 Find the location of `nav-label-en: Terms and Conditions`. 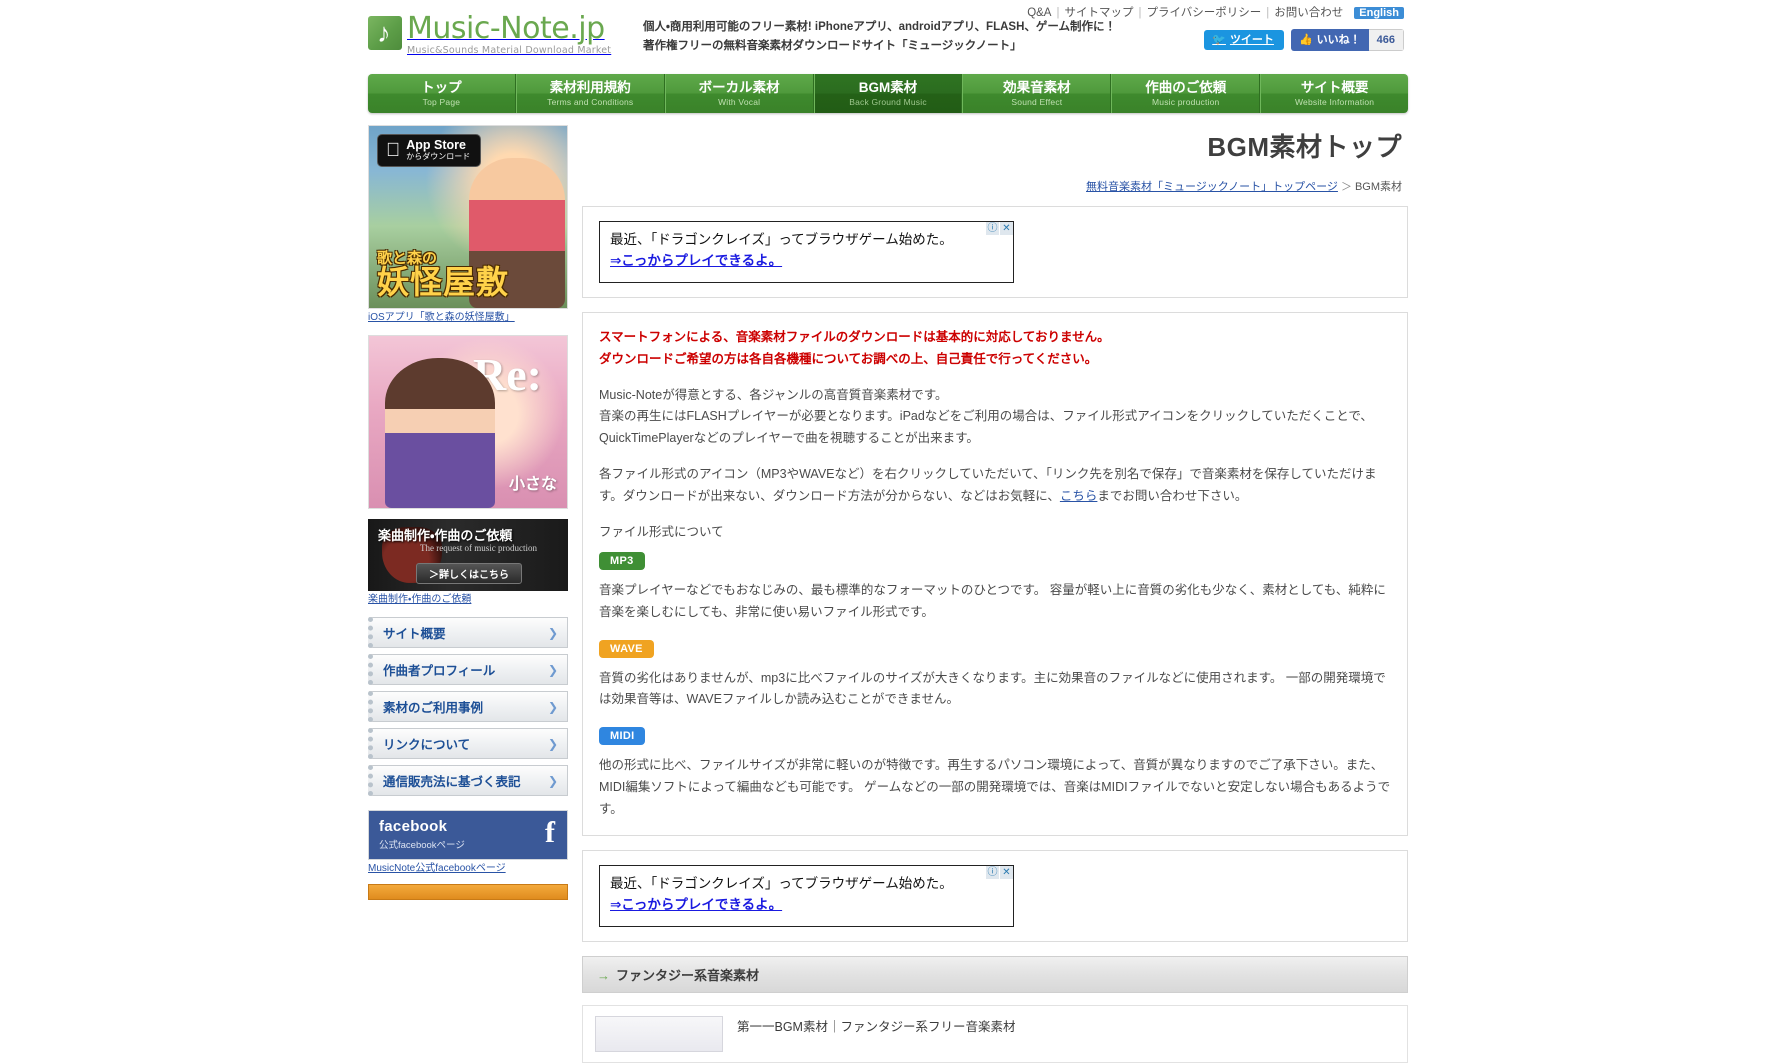

nav-label-en: Terms and Conditions is located at coordinates (590, 102).